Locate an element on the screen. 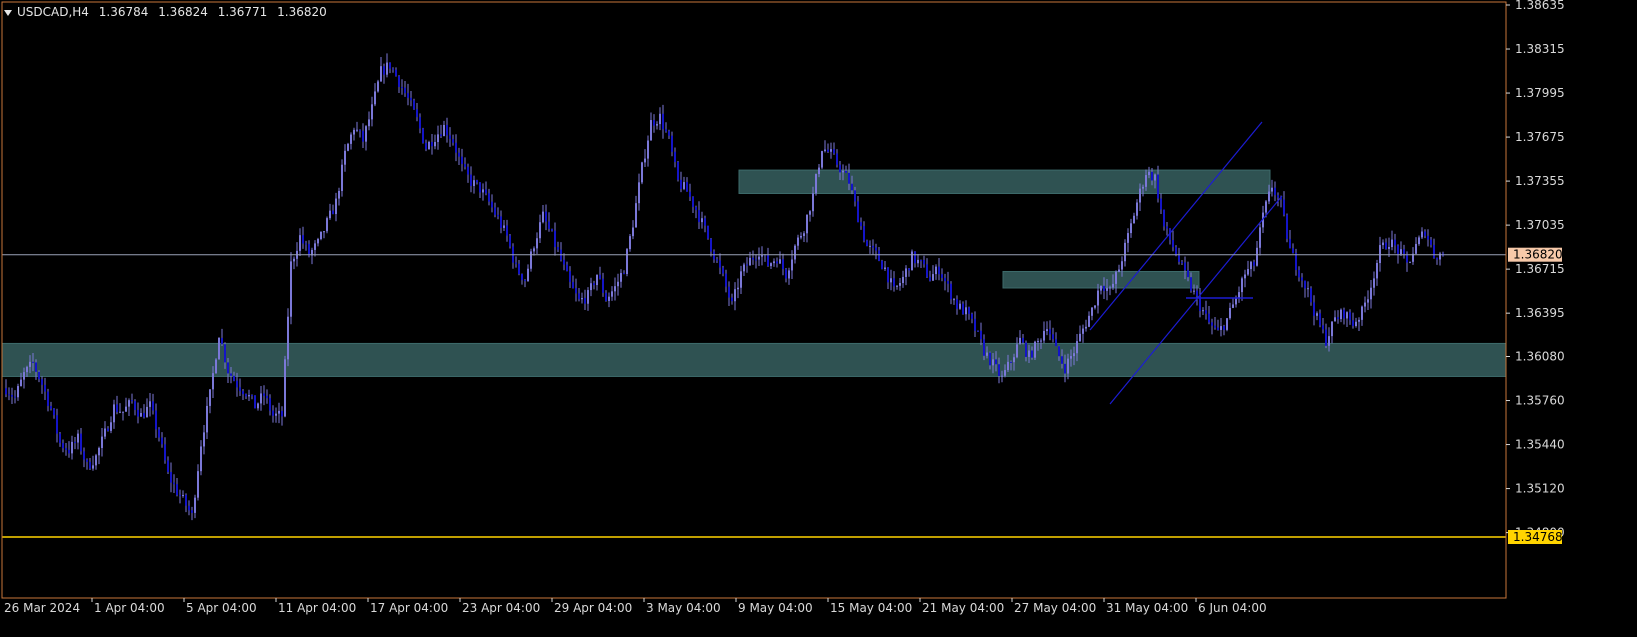 Image resolution: width=1637 pixels, height=637 pixels. price-tick-label: 1.37035 is located at coordinates (1540, 225).